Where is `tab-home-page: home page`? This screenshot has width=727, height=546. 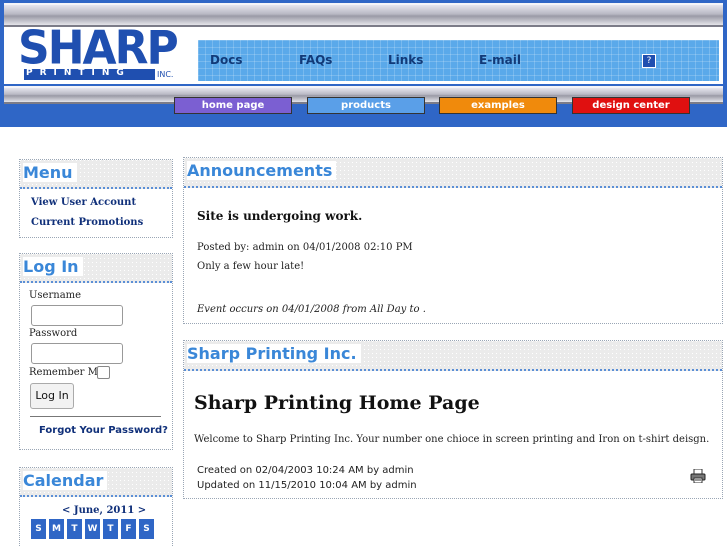
tab-home-page: home page is located at coordinates (233, 105).